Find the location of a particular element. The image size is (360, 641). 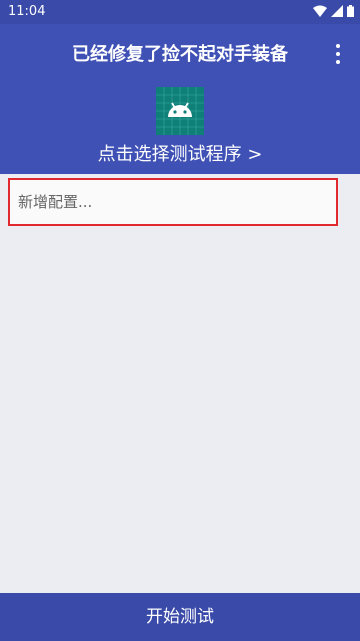

status-time: 11:04 is located at coordinates (27, 11).